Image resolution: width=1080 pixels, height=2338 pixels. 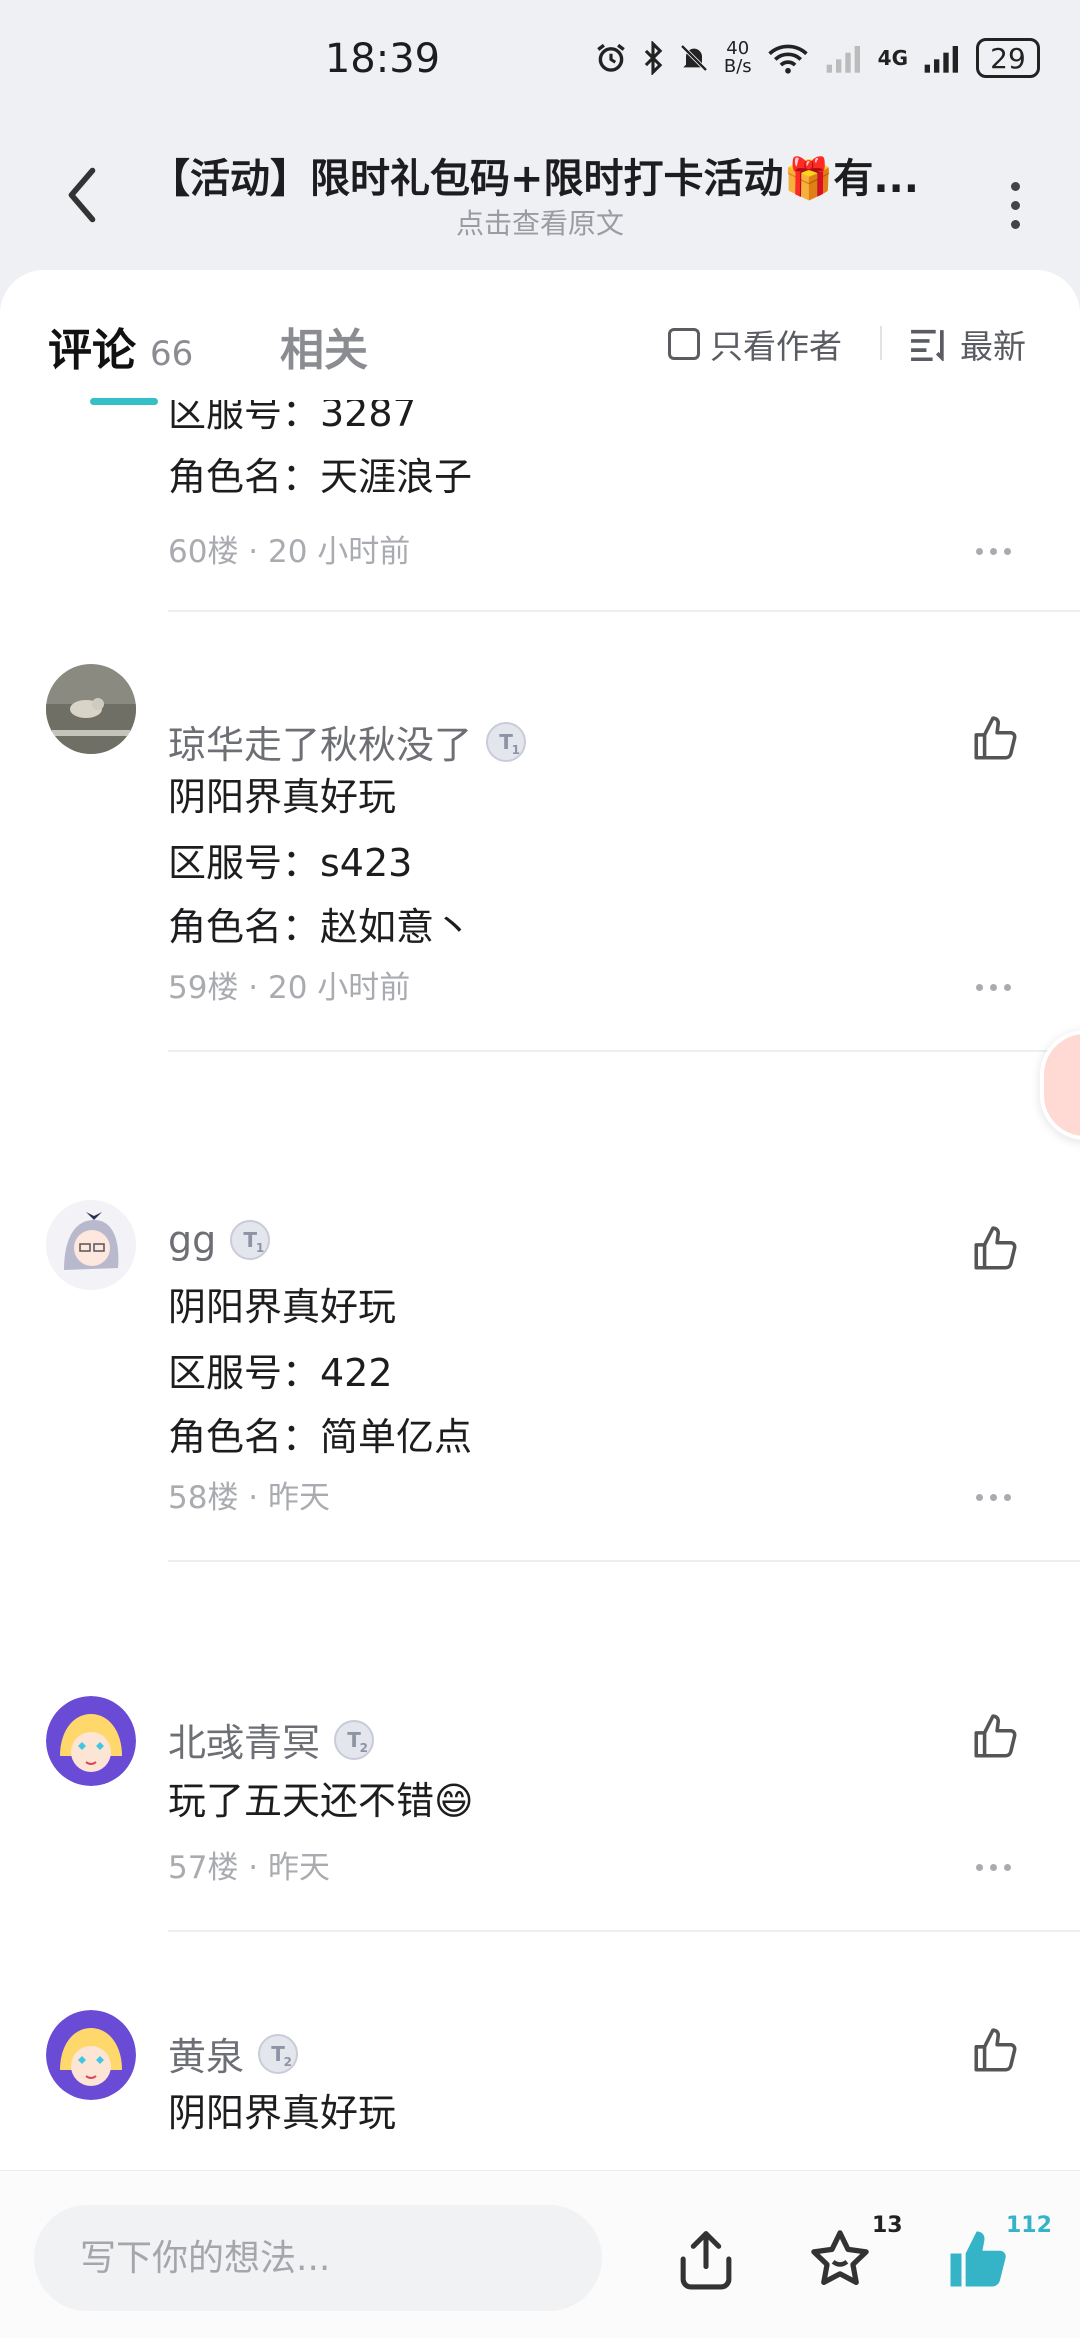 I want to click on author-only-label: 只看作者, so click(x=776, y=346).